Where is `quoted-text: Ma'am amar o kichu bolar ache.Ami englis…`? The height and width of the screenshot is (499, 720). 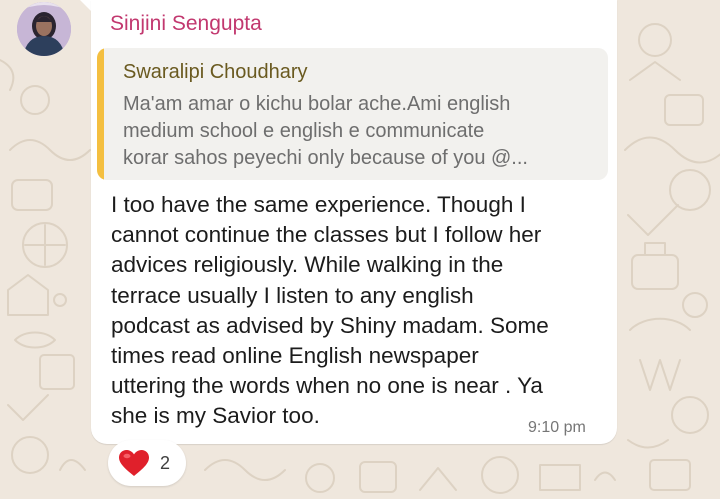
quoted-text: Ma'am amar o kichu bolar ache.Ami englis… is located at coordinates (325, 131).